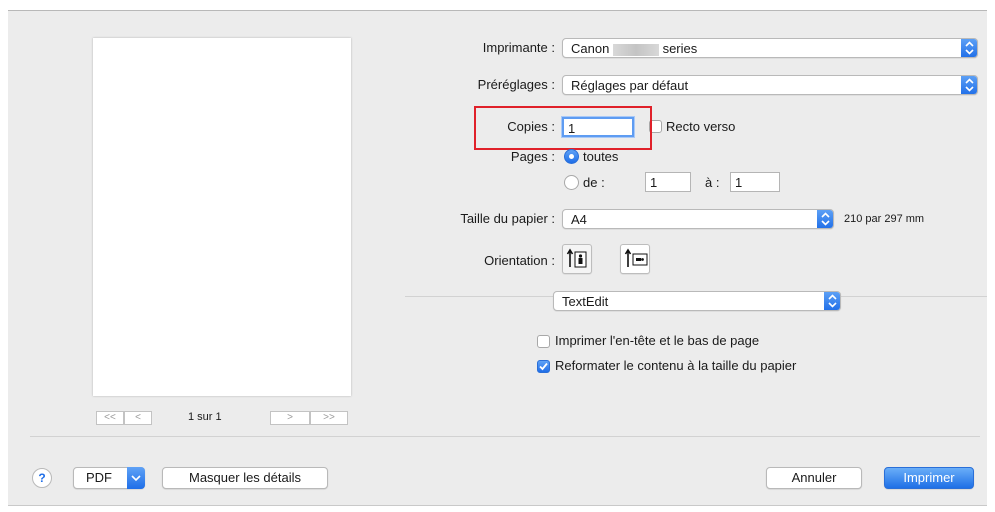 The image size is (995, 512). I want to click on printer-select: Canon series, so click(770, 48).